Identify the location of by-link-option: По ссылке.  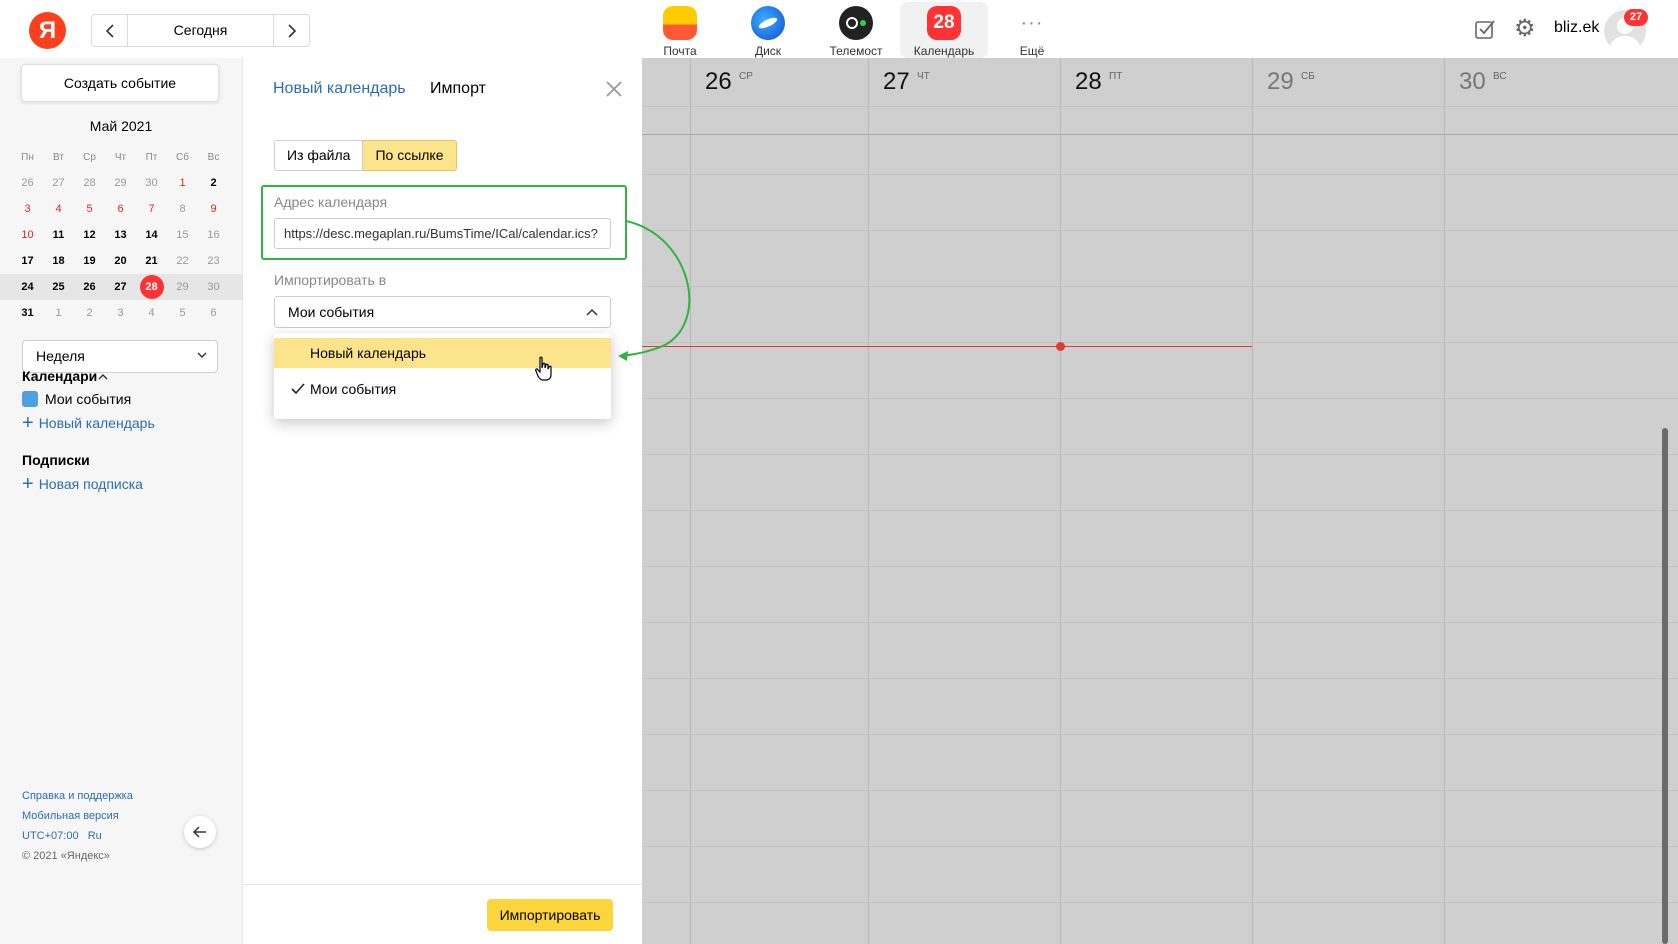
(410, 155).